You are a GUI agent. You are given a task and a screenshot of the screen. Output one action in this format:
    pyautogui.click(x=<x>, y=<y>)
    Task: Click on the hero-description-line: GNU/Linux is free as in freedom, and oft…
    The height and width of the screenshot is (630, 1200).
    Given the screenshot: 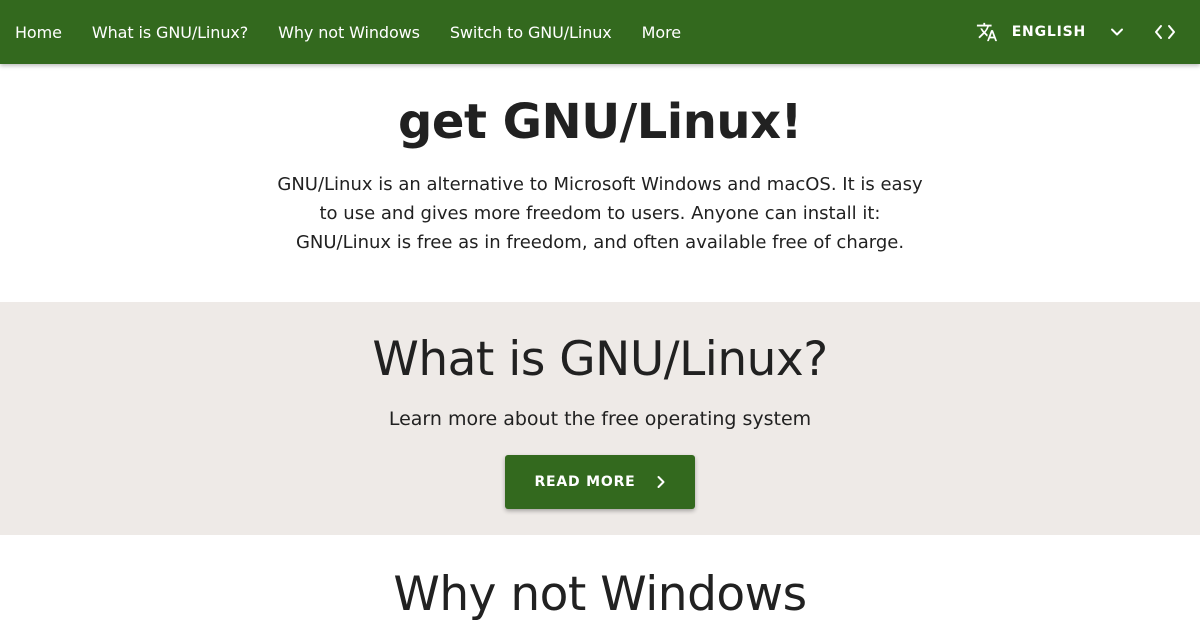 What is the action you would take?
    pyautogui.click(x=600, y=242)
    